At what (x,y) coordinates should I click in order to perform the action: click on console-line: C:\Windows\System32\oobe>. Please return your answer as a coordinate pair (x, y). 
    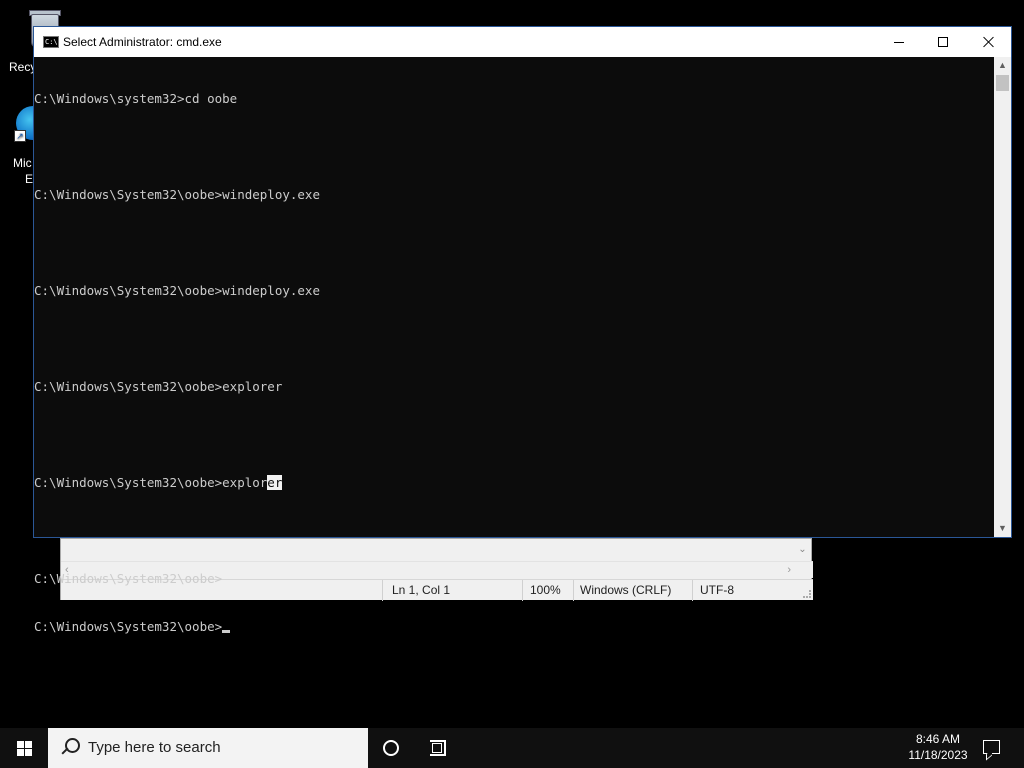
    Looking at the image, I should click on (128, 578).